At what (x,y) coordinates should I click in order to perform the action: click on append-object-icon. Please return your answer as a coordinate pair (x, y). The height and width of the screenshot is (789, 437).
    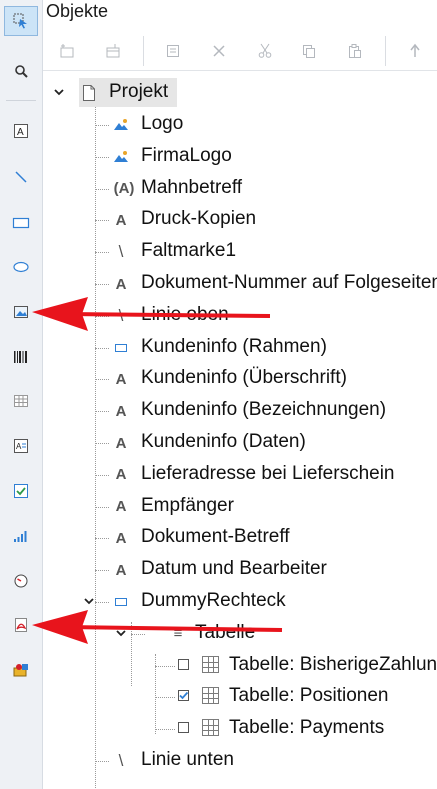
    Looking at the image, I should click on (113, 51).